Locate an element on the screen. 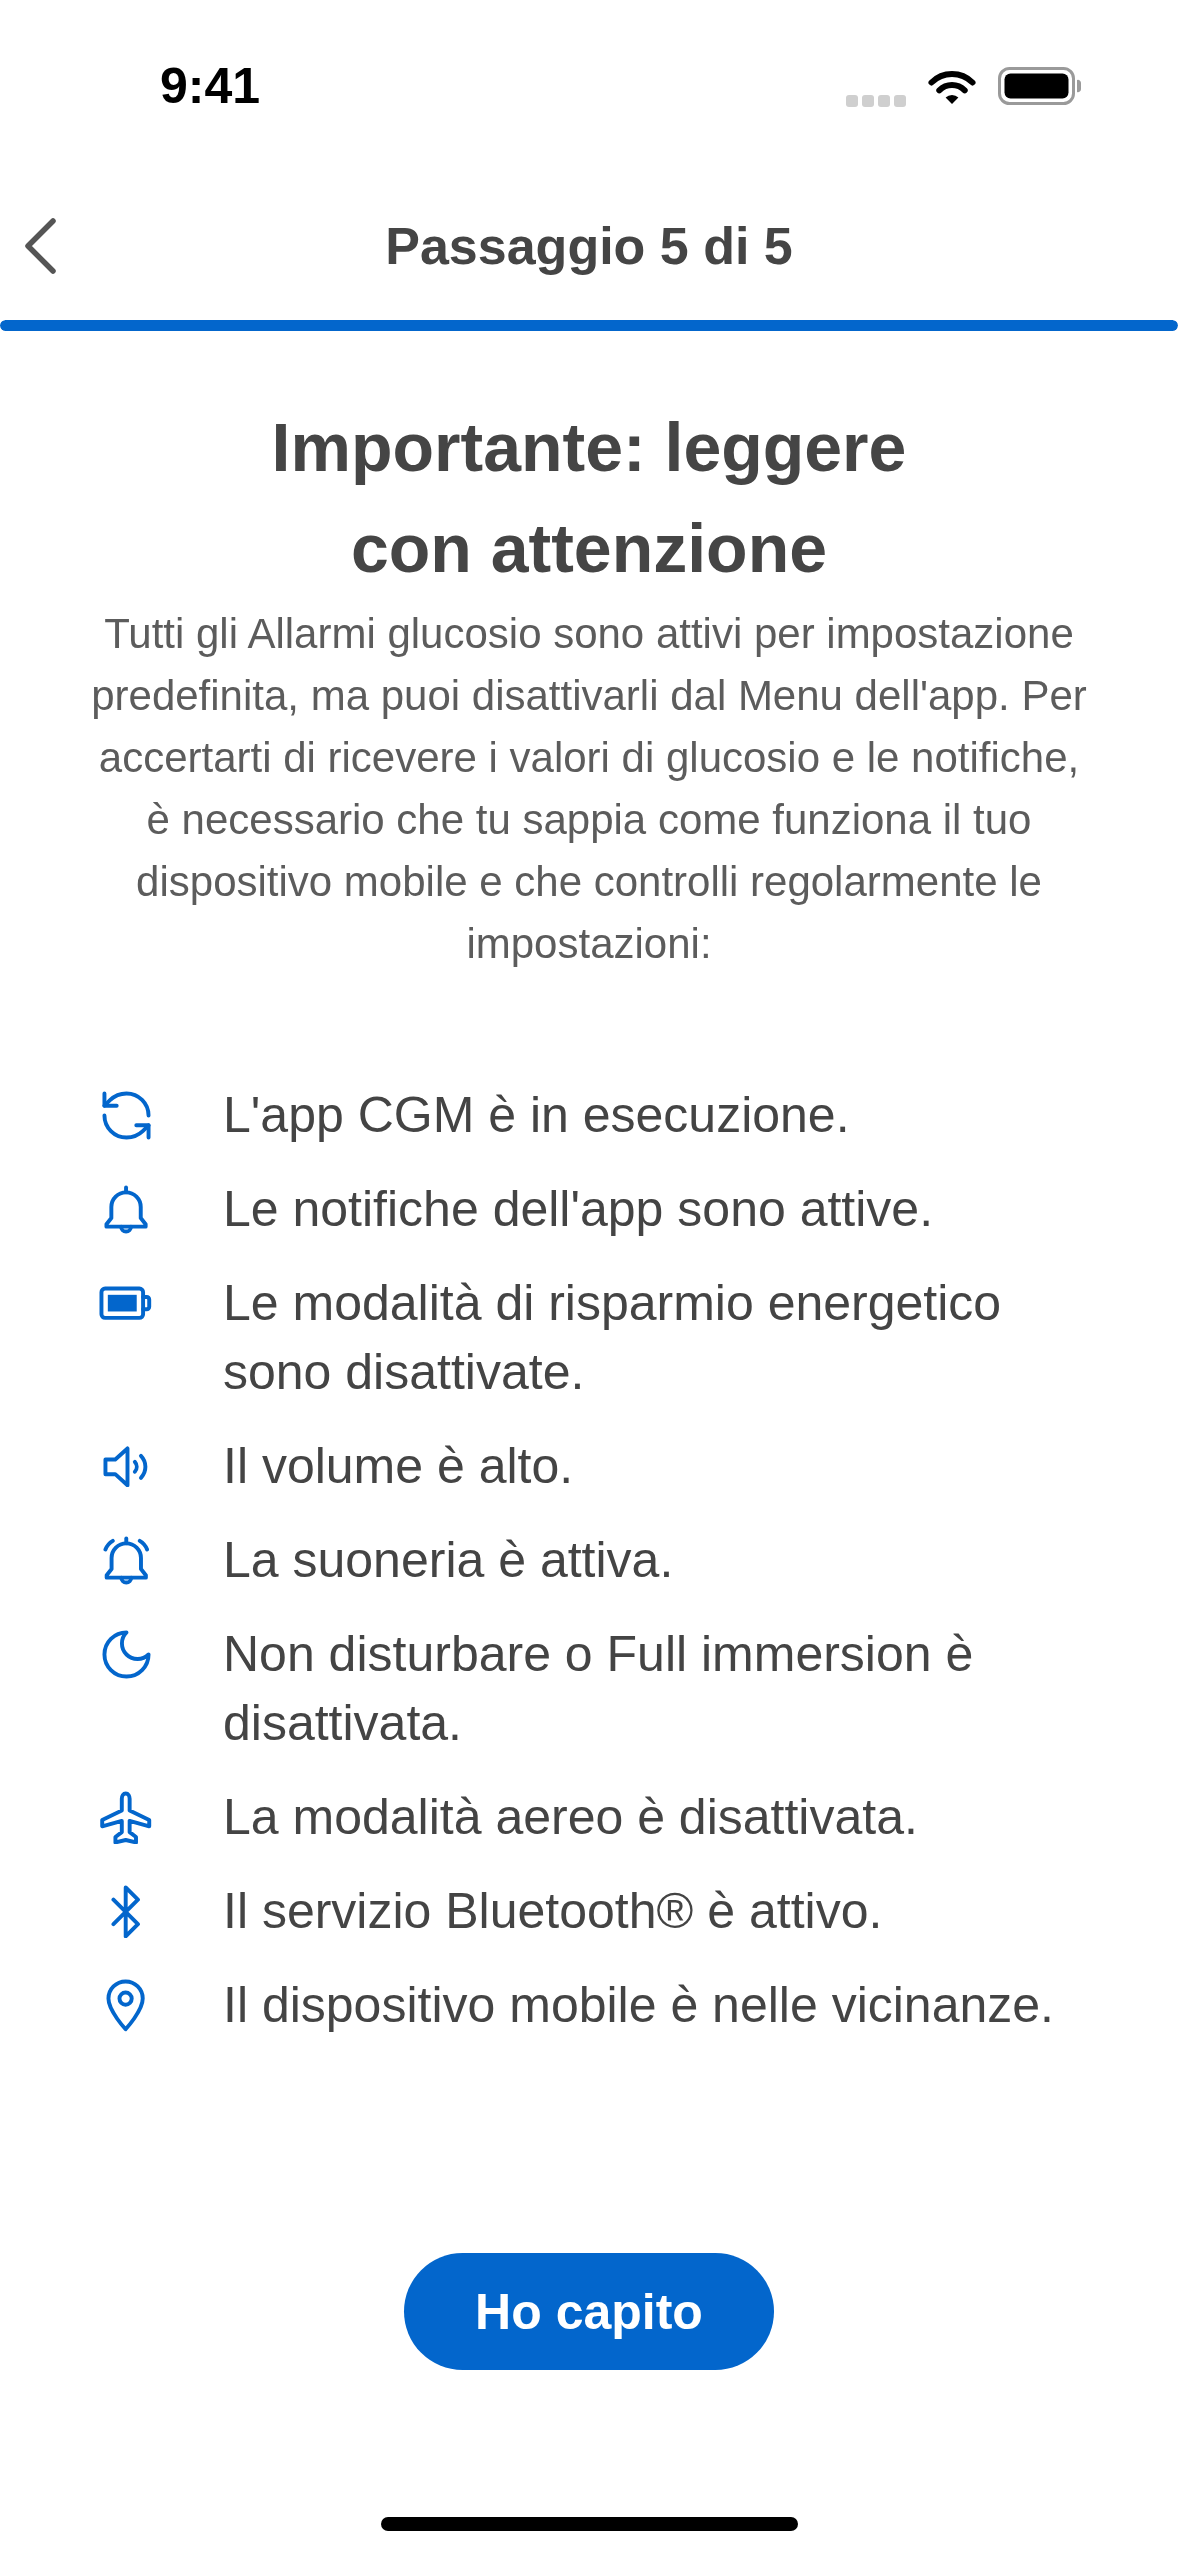 This screenshot has width=1178, height=2556. alarm-bell-icon is located at coordinates (126, 1560).